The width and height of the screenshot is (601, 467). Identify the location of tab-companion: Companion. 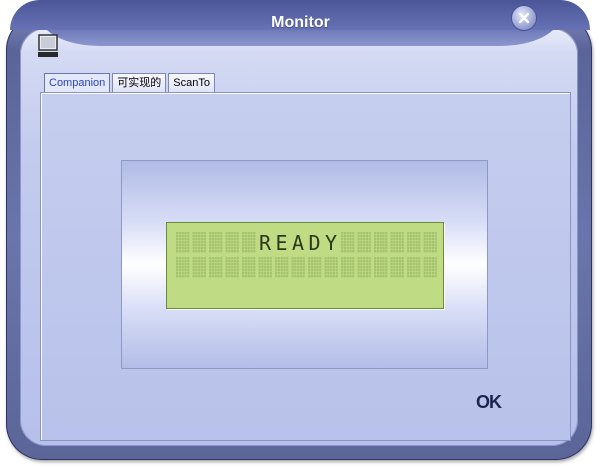
(77, 83).